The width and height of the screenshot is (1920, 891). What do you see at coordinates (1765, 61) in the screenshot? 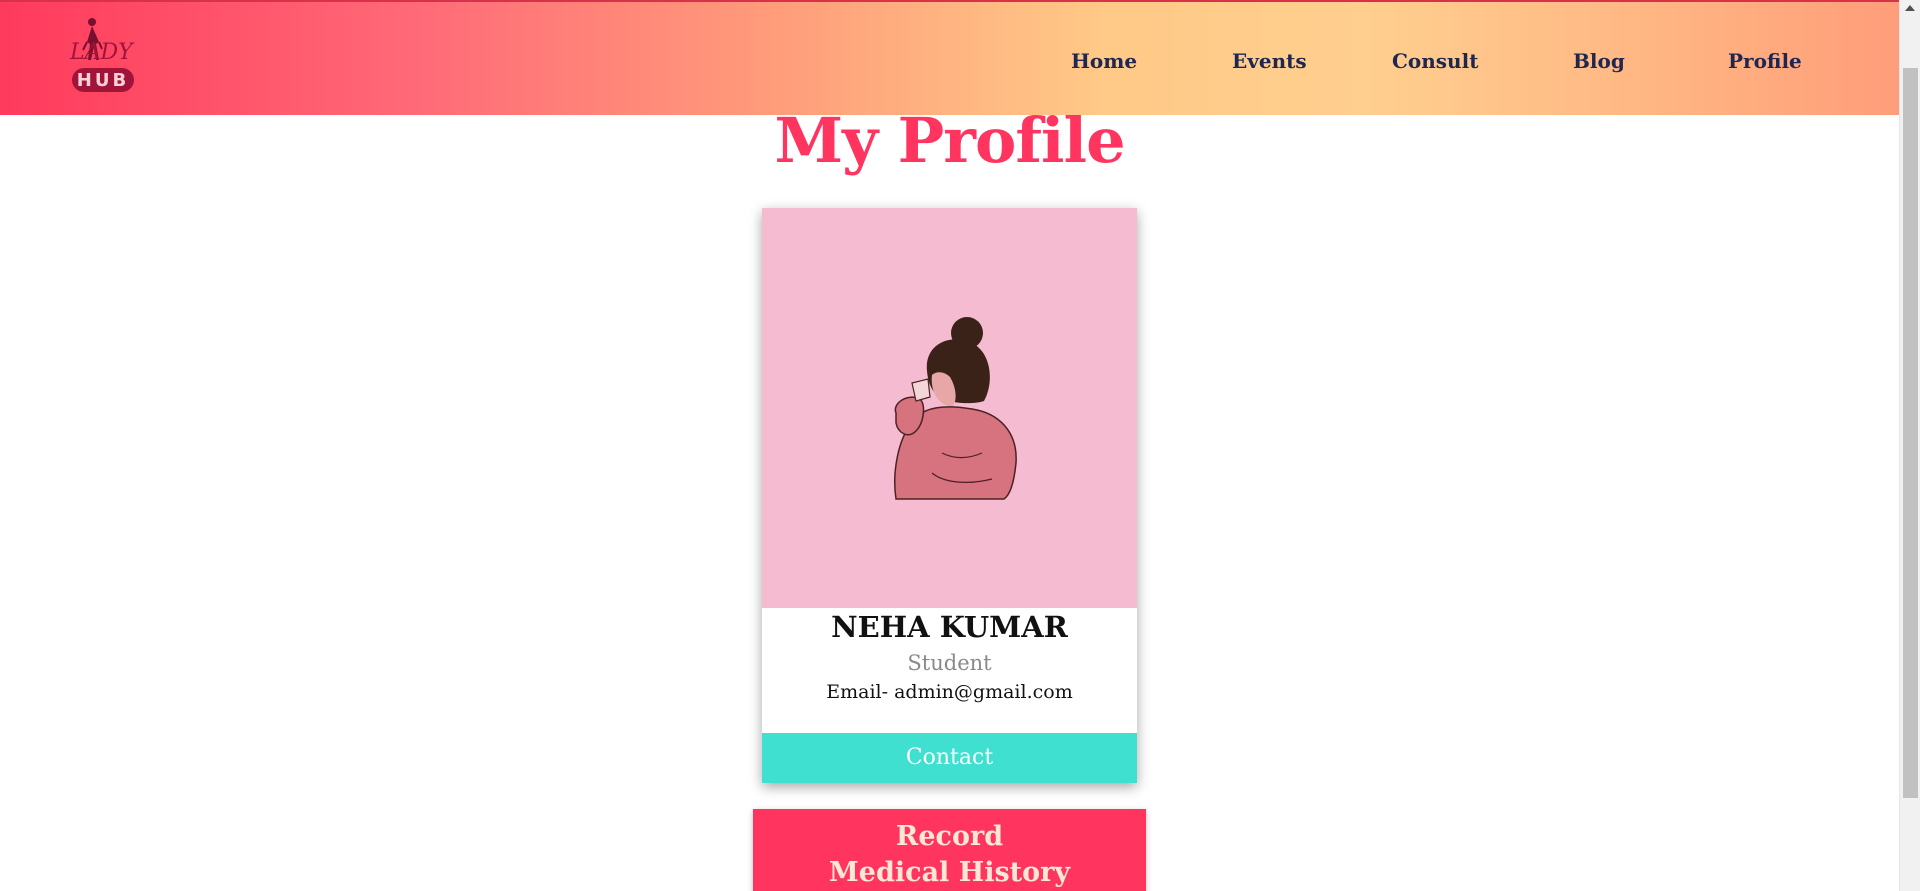
I see `nav-profile: Profile` at bounding box center [1765, 61].